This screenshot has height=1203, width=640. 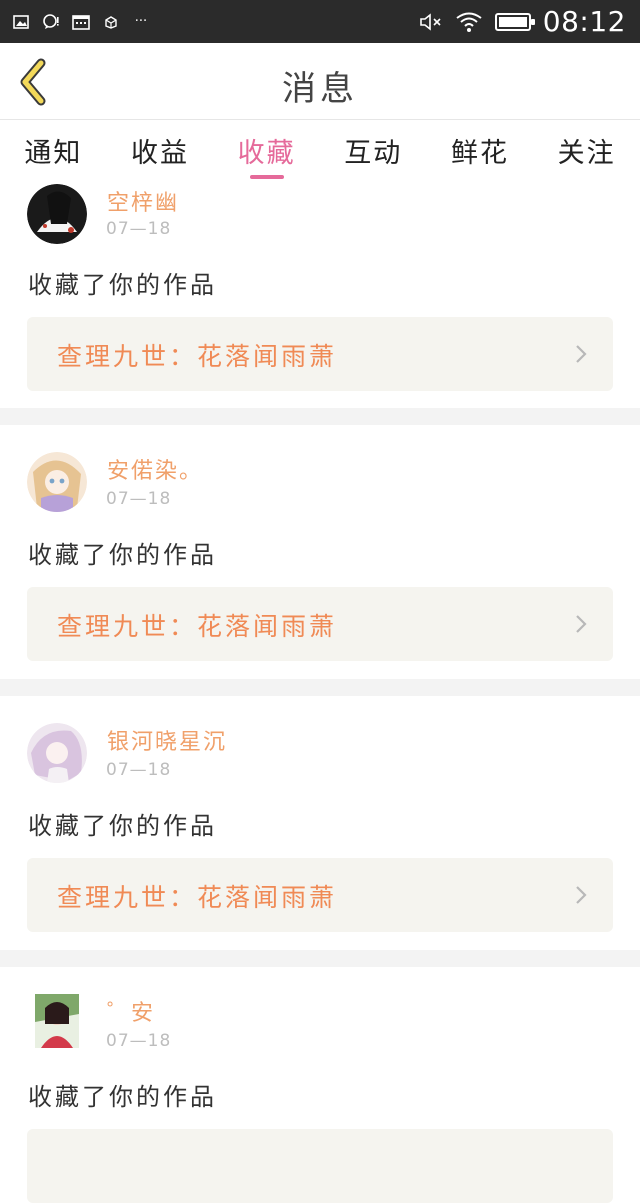 What do you see at coordinates (480, 151) in the screenshot?
I see `tab-flowers: 鲜花` at bounding box center [480, 151].